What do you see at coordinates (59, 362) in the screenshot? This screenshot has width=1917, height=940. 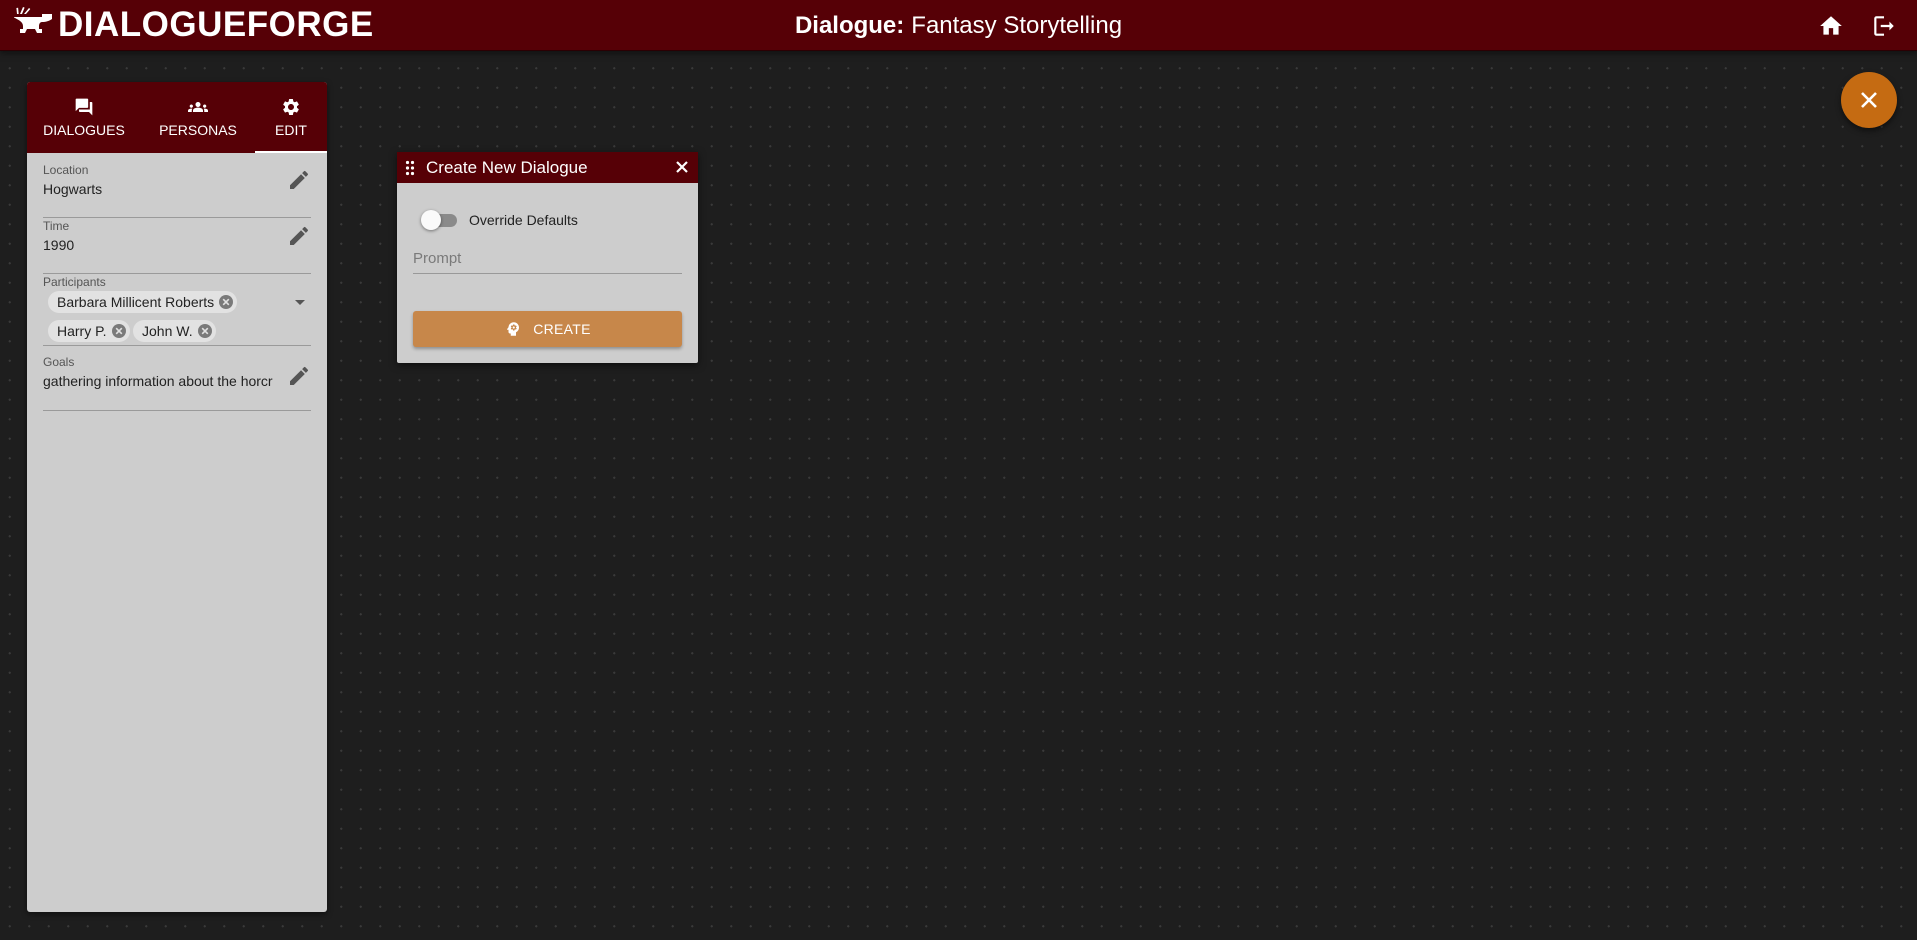 I see `goals-label: Goals` at bounding box center [59, 362].